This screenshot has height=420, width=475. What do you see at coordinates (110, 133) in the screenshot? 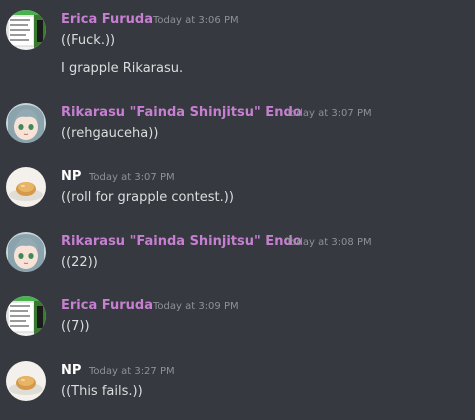
I see `message-text: ((rehgauceha))` at bounding box center [110, 133].